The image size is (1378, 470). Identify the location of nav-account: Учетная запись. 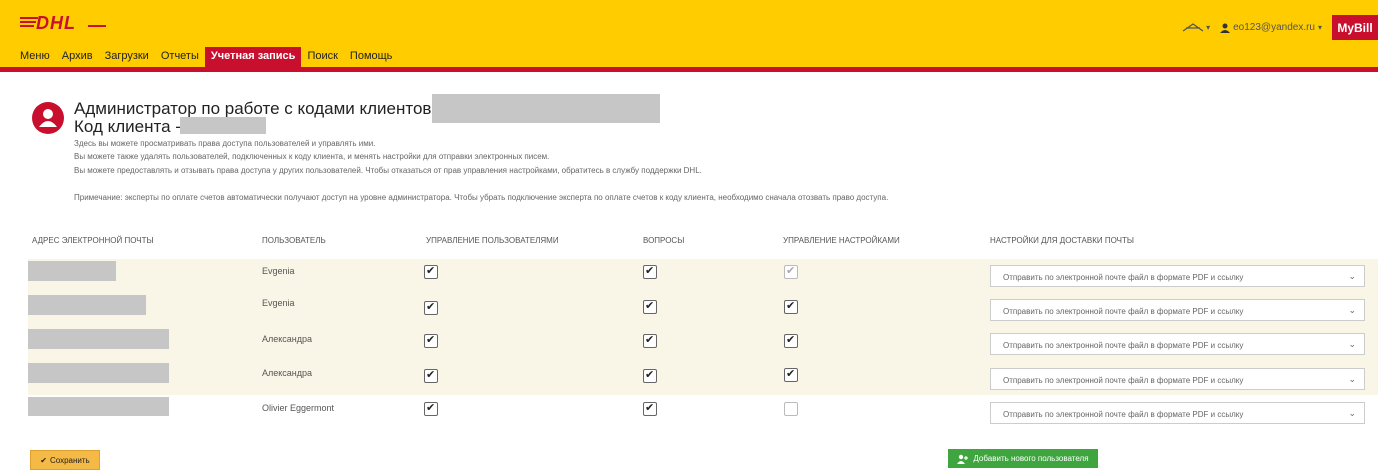
(253, 57).